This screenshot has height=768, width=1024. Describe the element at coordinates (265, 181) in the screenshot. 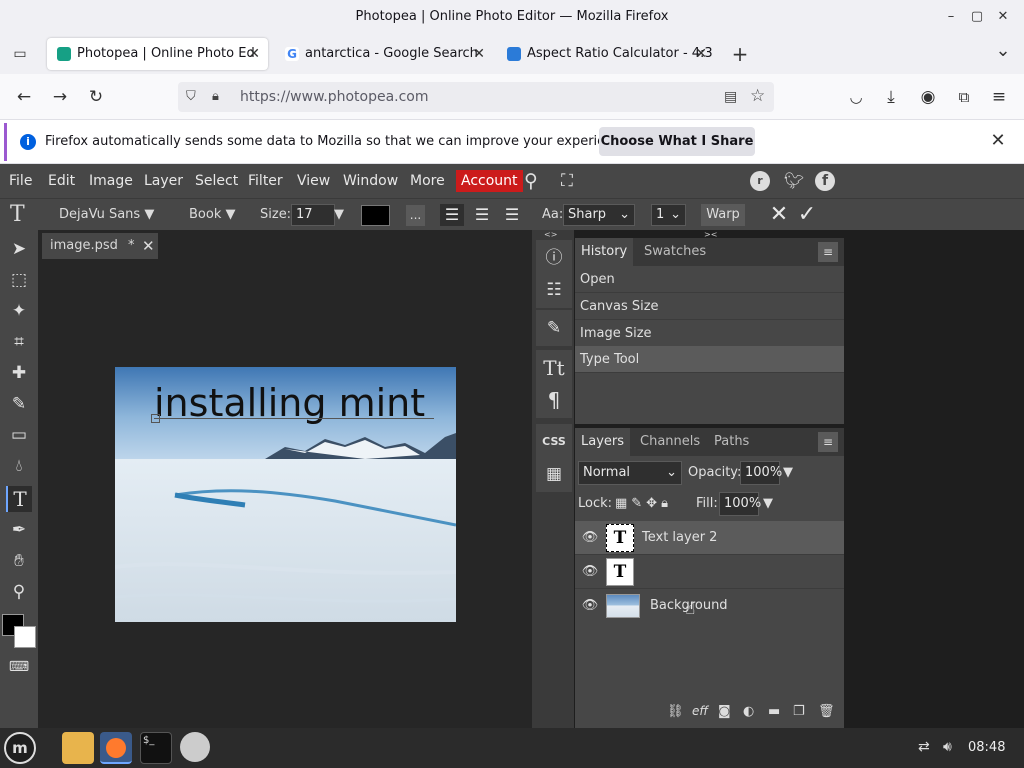

I see `menu-filter: Filter` at that location.